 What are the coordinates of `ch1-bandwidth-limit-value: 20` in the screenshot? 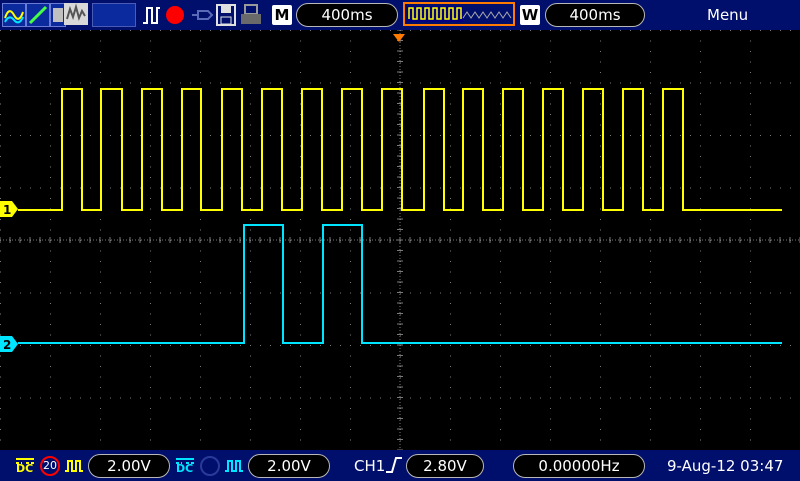 It's located at (50, 465).